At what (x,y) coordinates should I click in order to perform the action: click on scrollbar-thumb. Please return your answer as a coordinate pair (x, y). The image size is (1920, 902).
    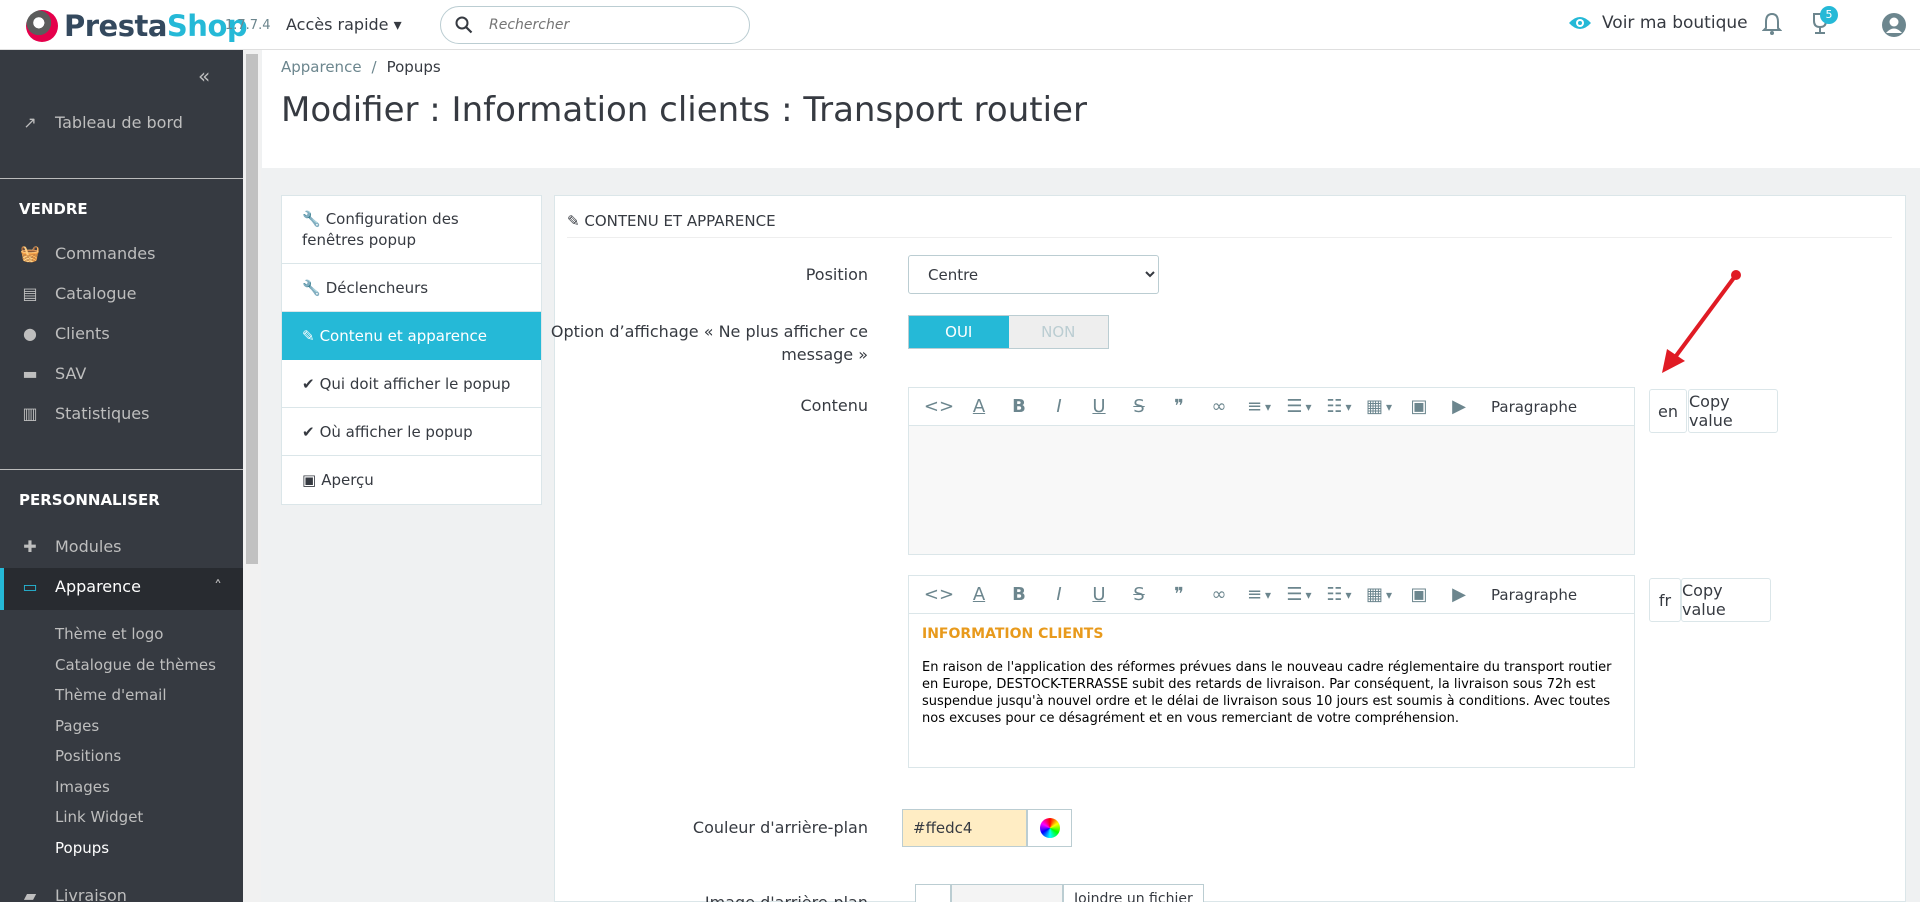
    Looking at the image, I should click on (252, 309).